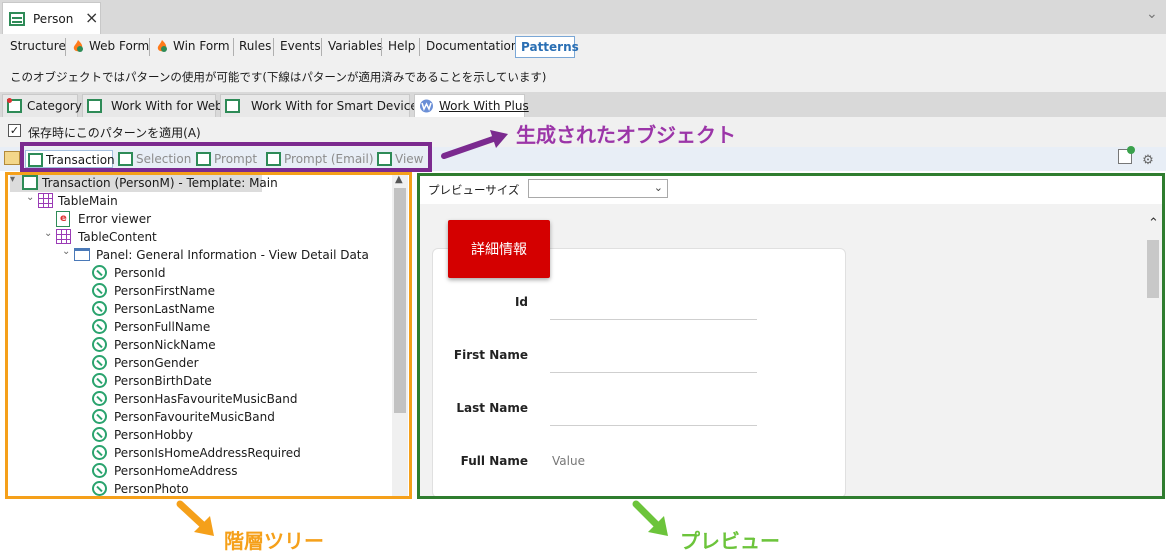 This screenshot has width=1166, height=559. I want to click on tab-events: Events, so click(300, 46).